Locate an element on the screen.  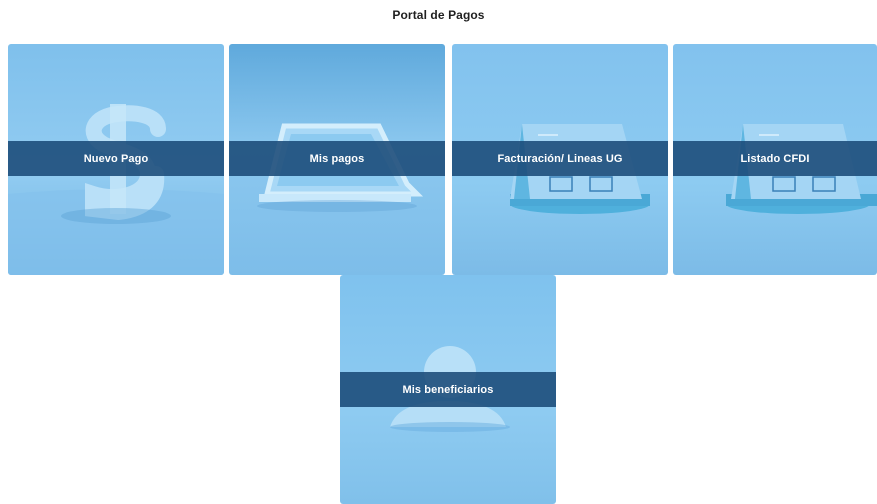
tile-listado-cfdi: Listado CFDI is located at coordinates (775, 159).